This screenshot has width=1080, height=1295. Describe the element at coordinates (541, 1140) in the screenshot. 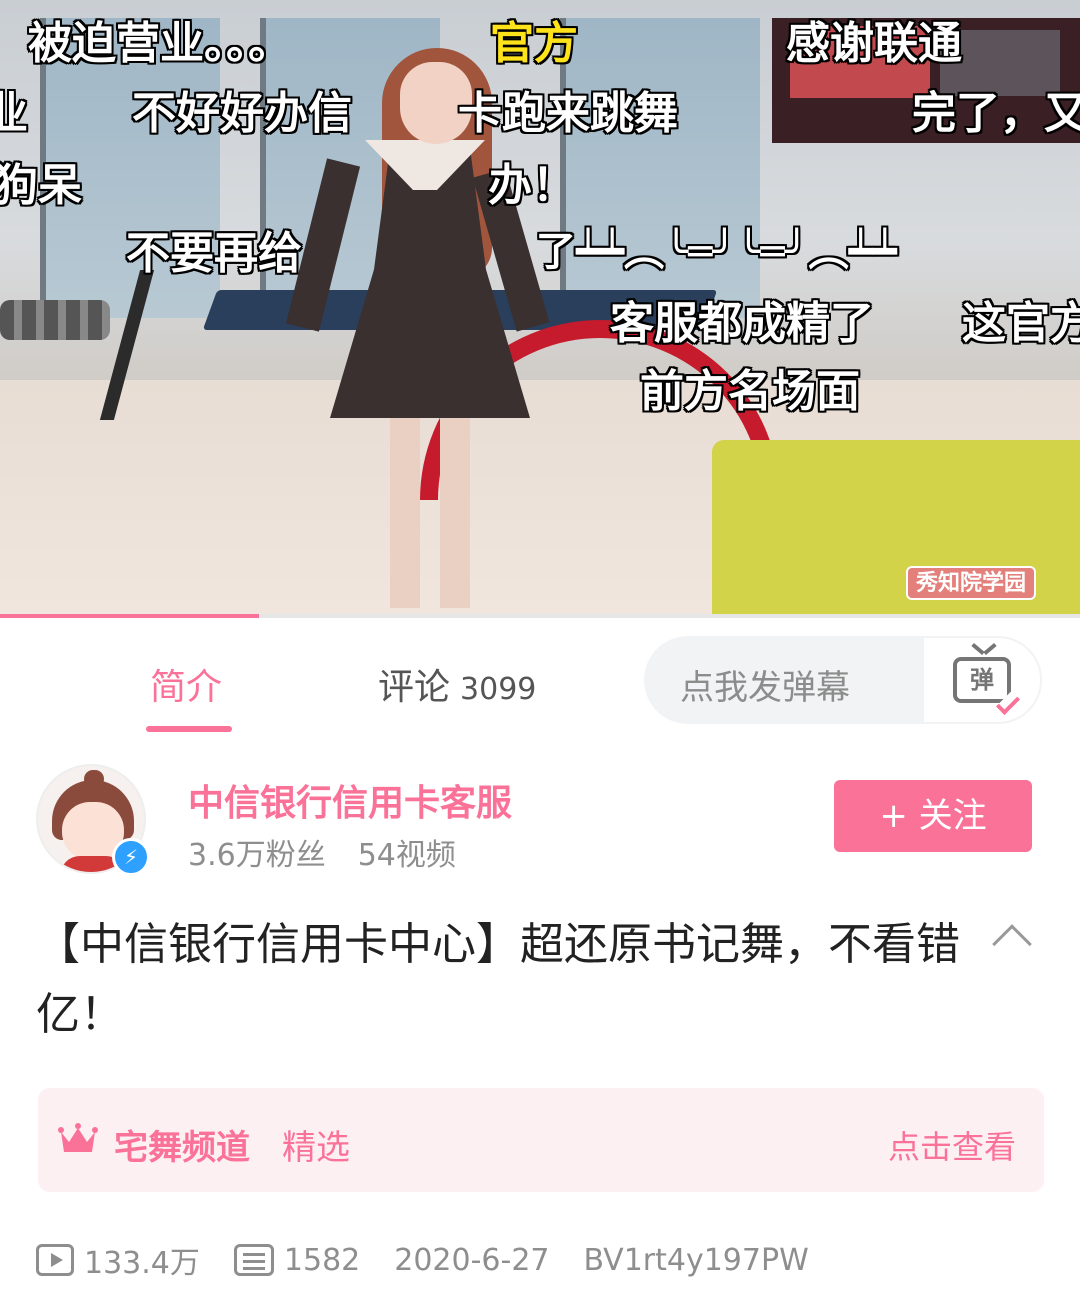

I see `channel-banner: 宅舞频道 精选 点击查看` at that location.